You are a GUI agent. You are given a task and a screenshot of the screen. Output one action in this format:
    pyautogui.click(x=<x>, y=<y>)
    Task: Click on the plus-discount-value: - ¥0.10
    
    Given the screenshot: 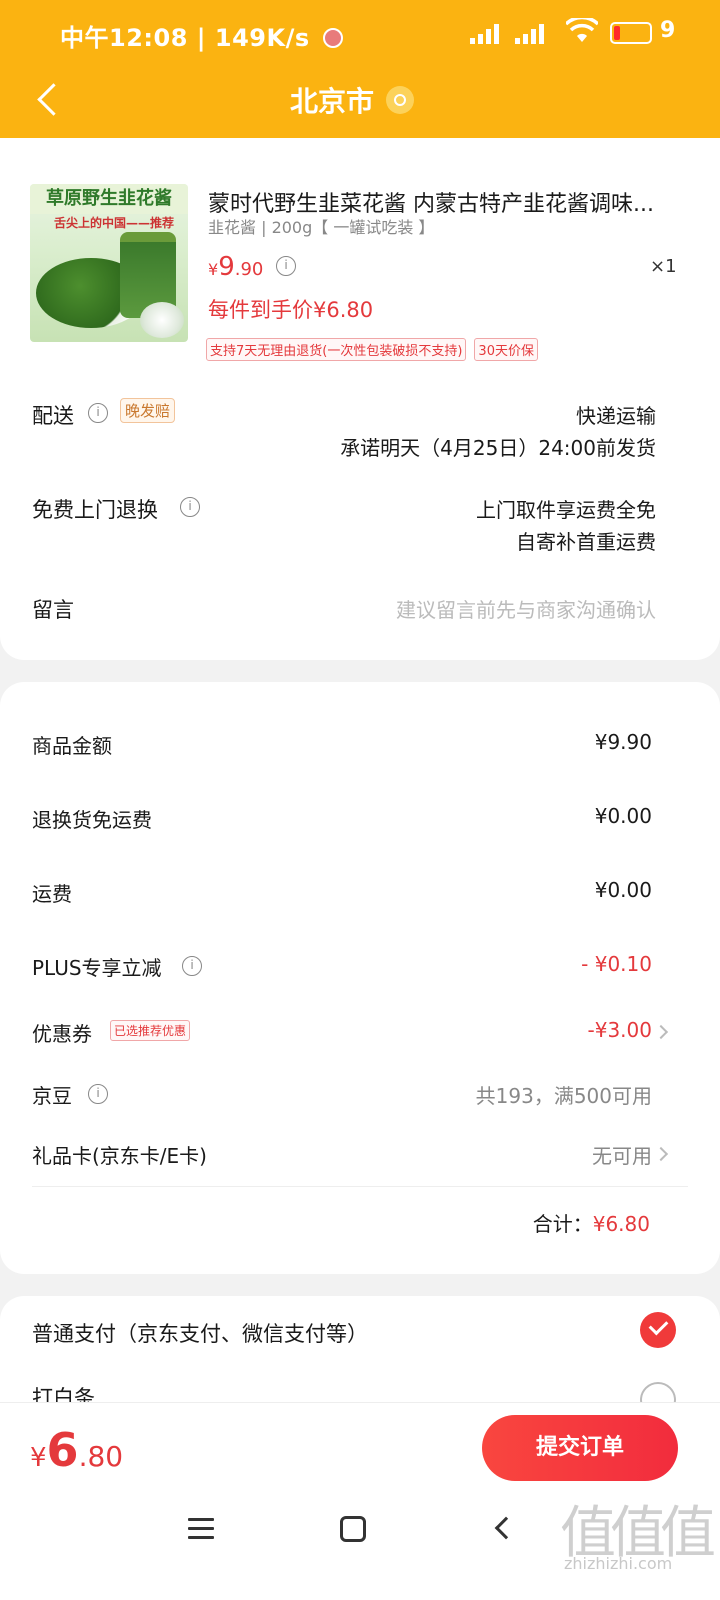 What is the action you would take?
    pyautogui.click(x=616, y=964)
    